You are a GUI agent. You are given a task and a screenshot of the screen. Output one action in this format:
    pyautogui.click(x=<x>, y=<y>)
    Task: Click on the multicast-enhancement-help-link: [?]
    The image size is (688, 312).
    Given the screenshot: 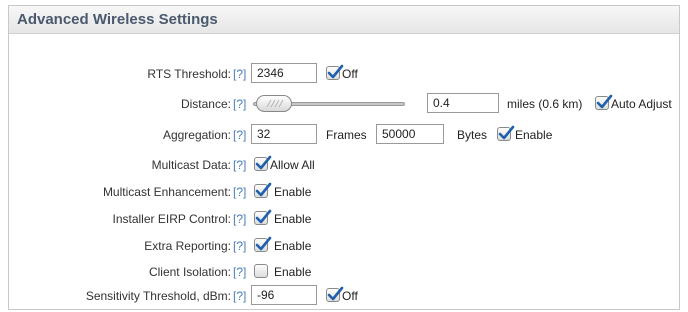 What is the action you would take?
    pyautogui.click(x=239, y=192)
    